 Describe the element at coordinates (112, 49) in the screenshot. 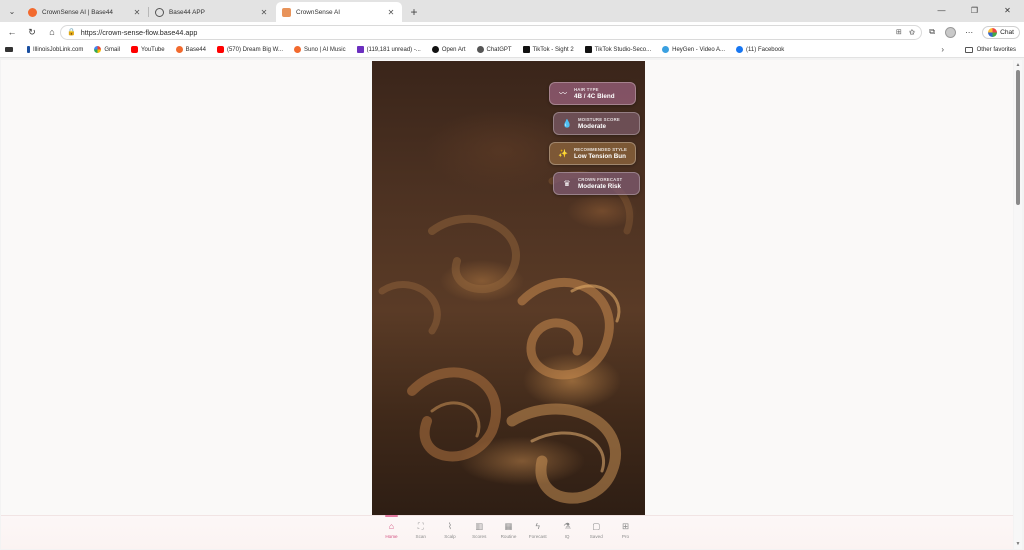

I see `bookmark-label: Gmail` at that location.